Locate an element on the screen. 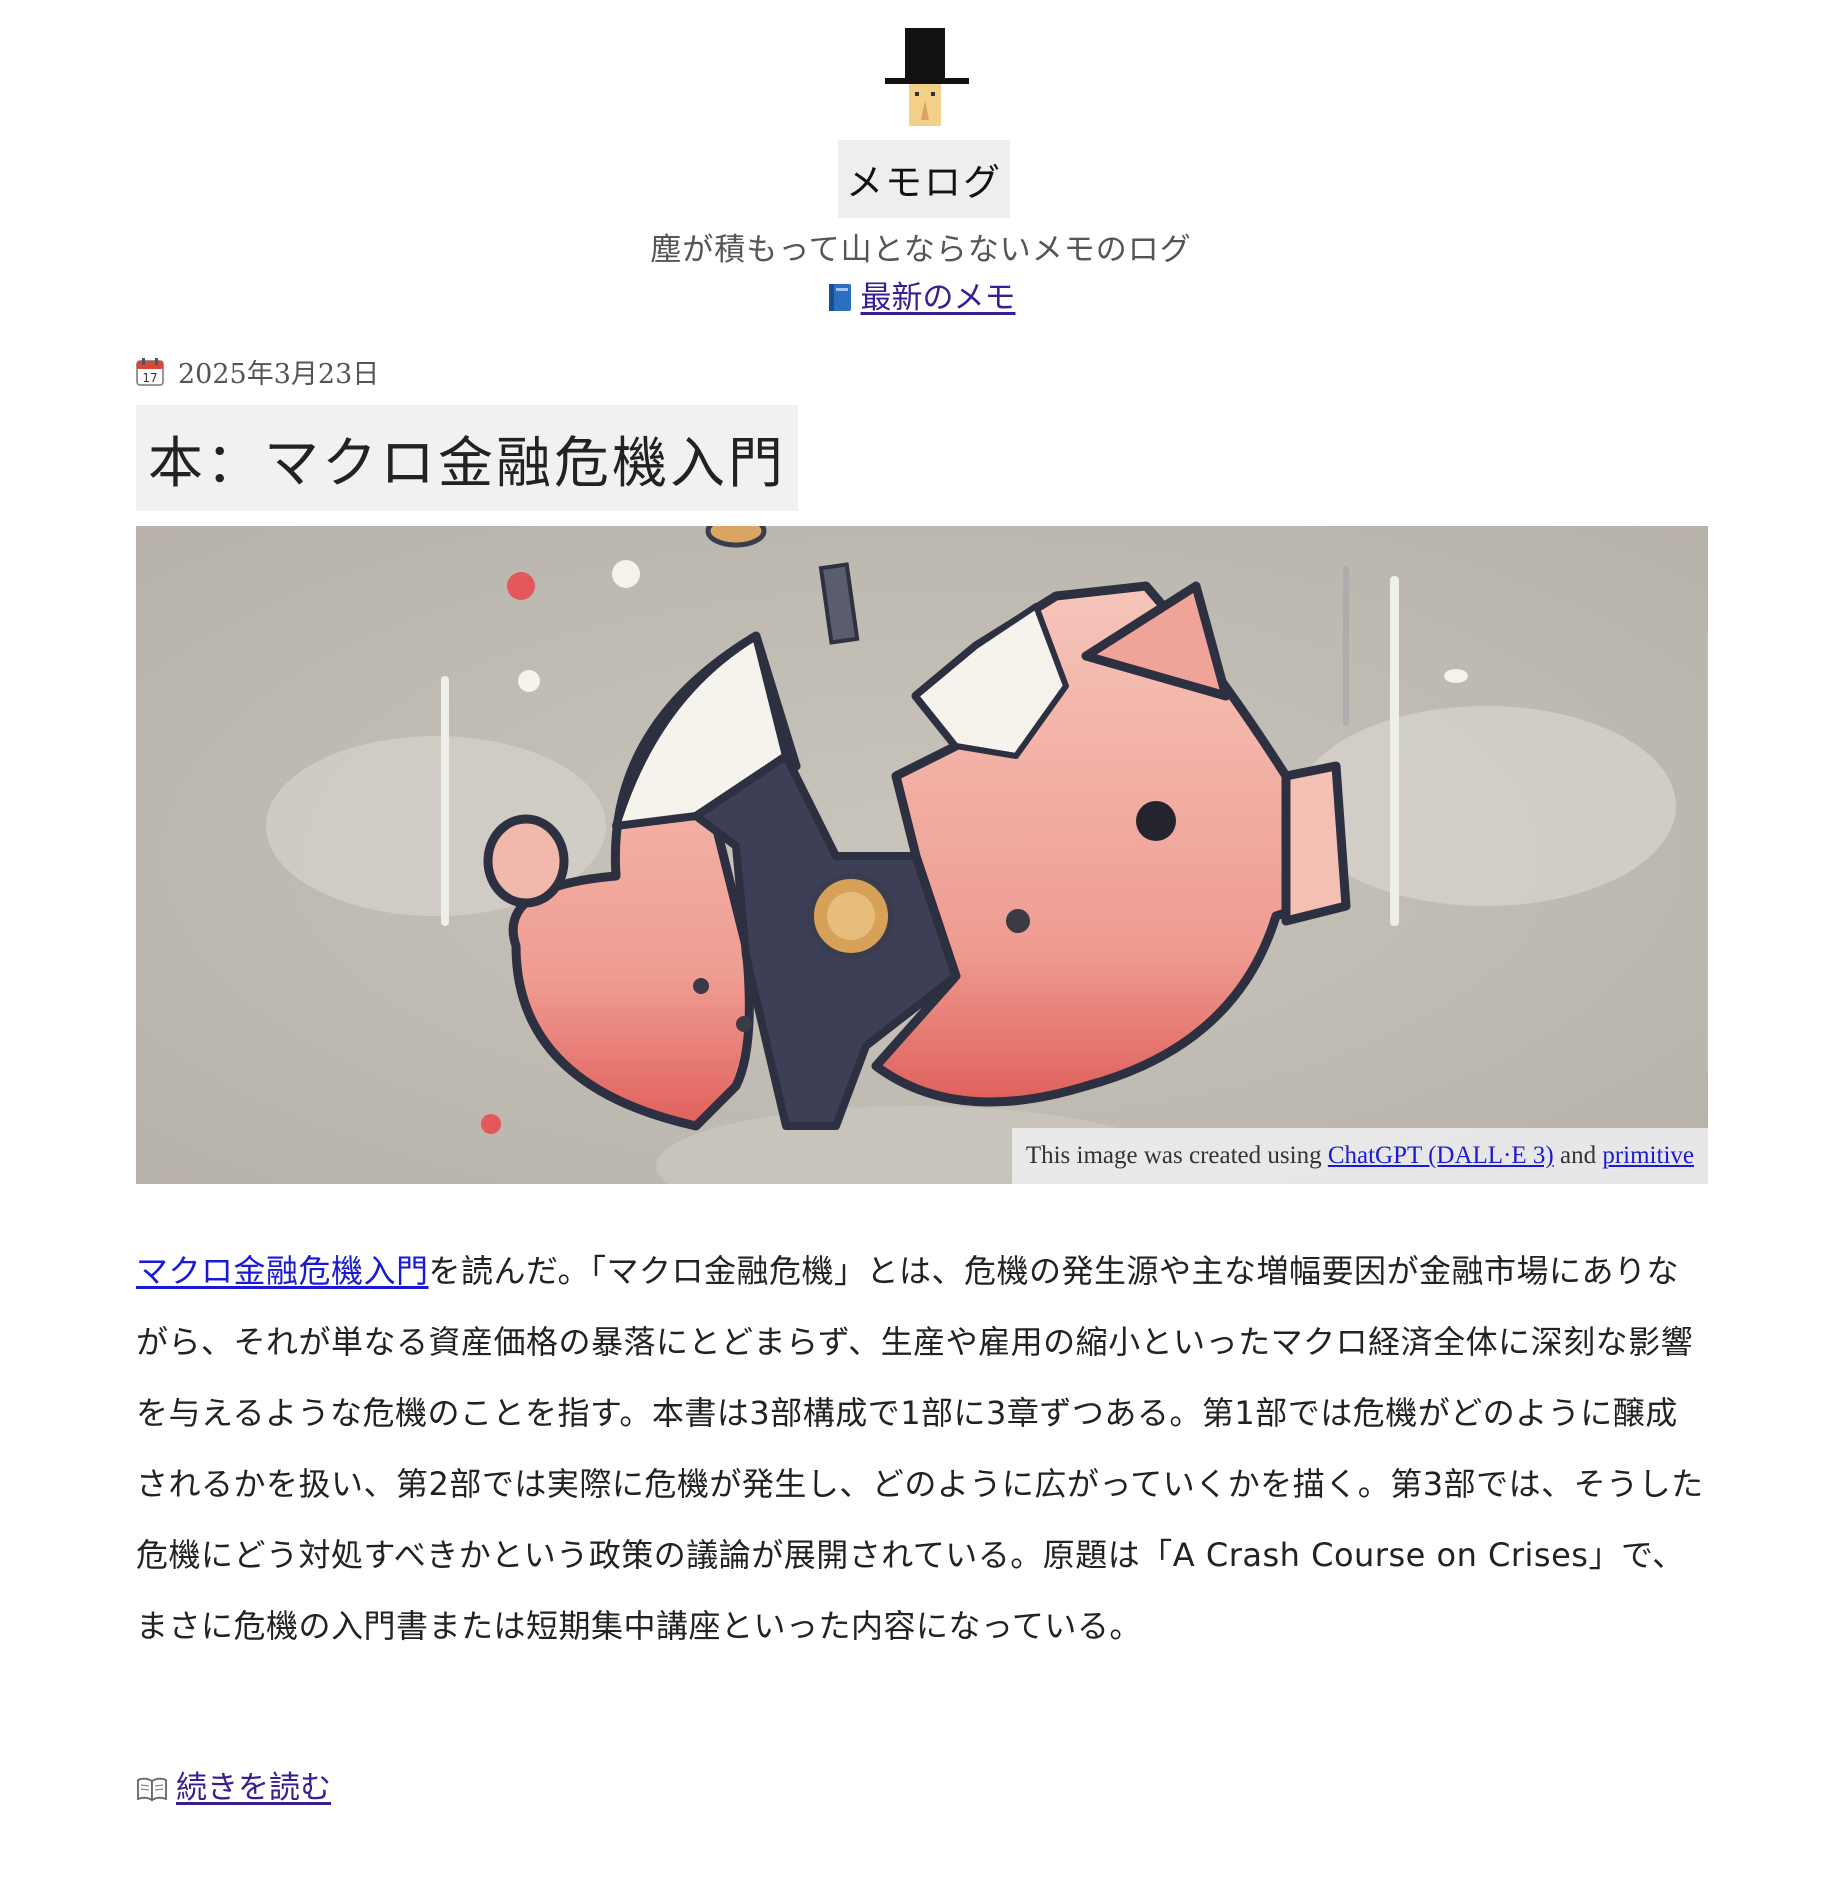 The image size is (1842, 1885). post-date-text: 2025年3月23日 is located at coordinates (279, 374).